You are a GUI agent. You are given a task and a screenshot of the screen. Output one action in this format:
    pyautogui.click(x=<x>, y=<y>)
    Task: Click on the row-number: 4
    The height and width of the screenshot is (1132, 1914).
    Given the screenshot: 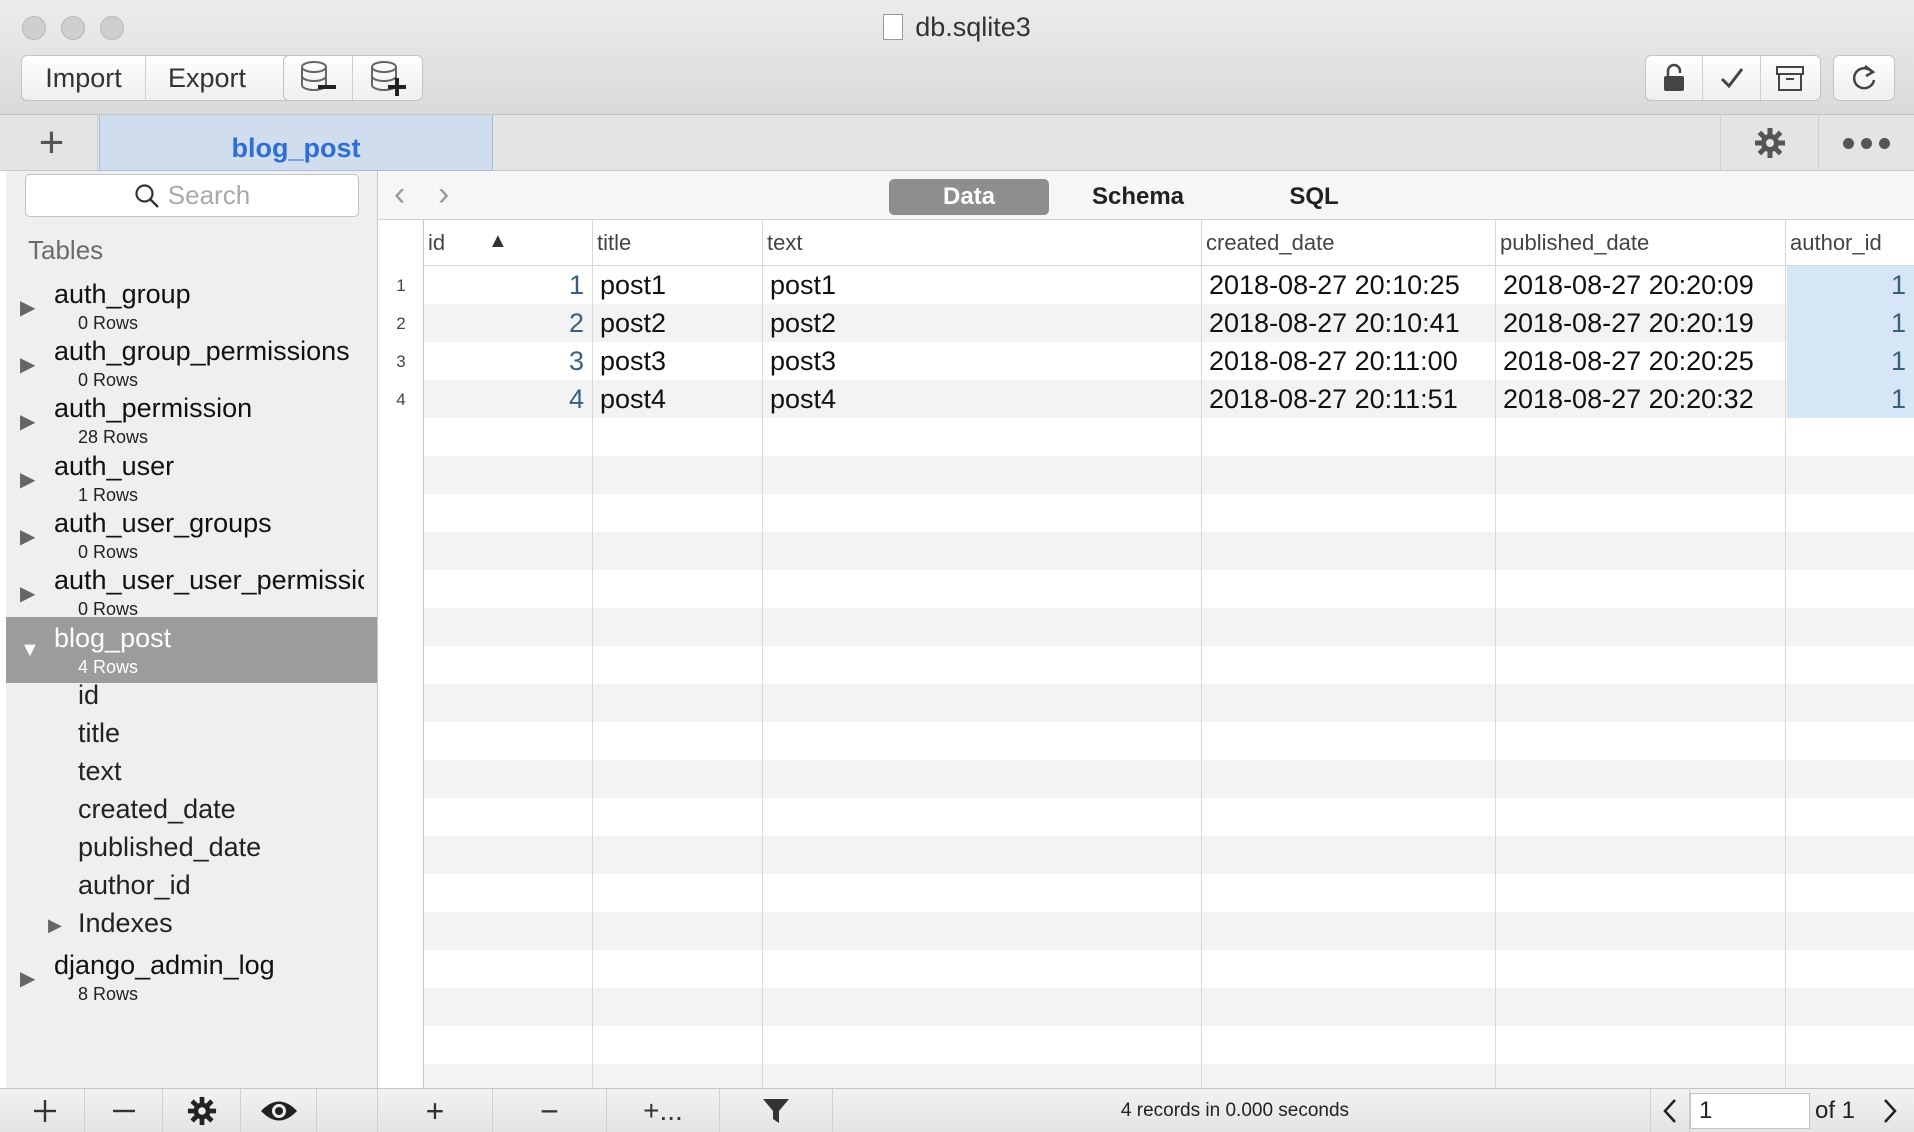 What is the action you would take?
    pyautogui.click(x=401, y=400)
    